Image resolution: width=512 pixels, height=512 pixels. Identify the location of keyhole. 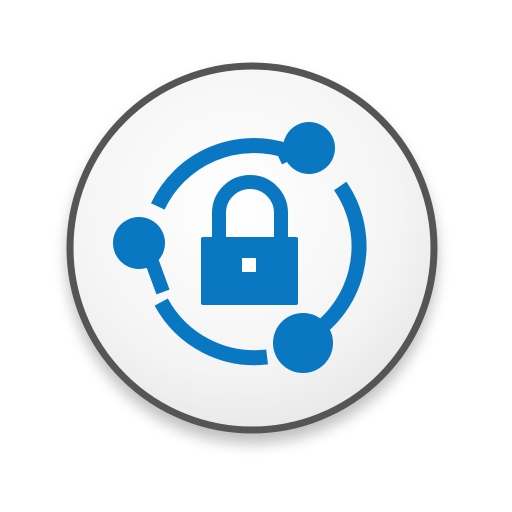
(249, 265).